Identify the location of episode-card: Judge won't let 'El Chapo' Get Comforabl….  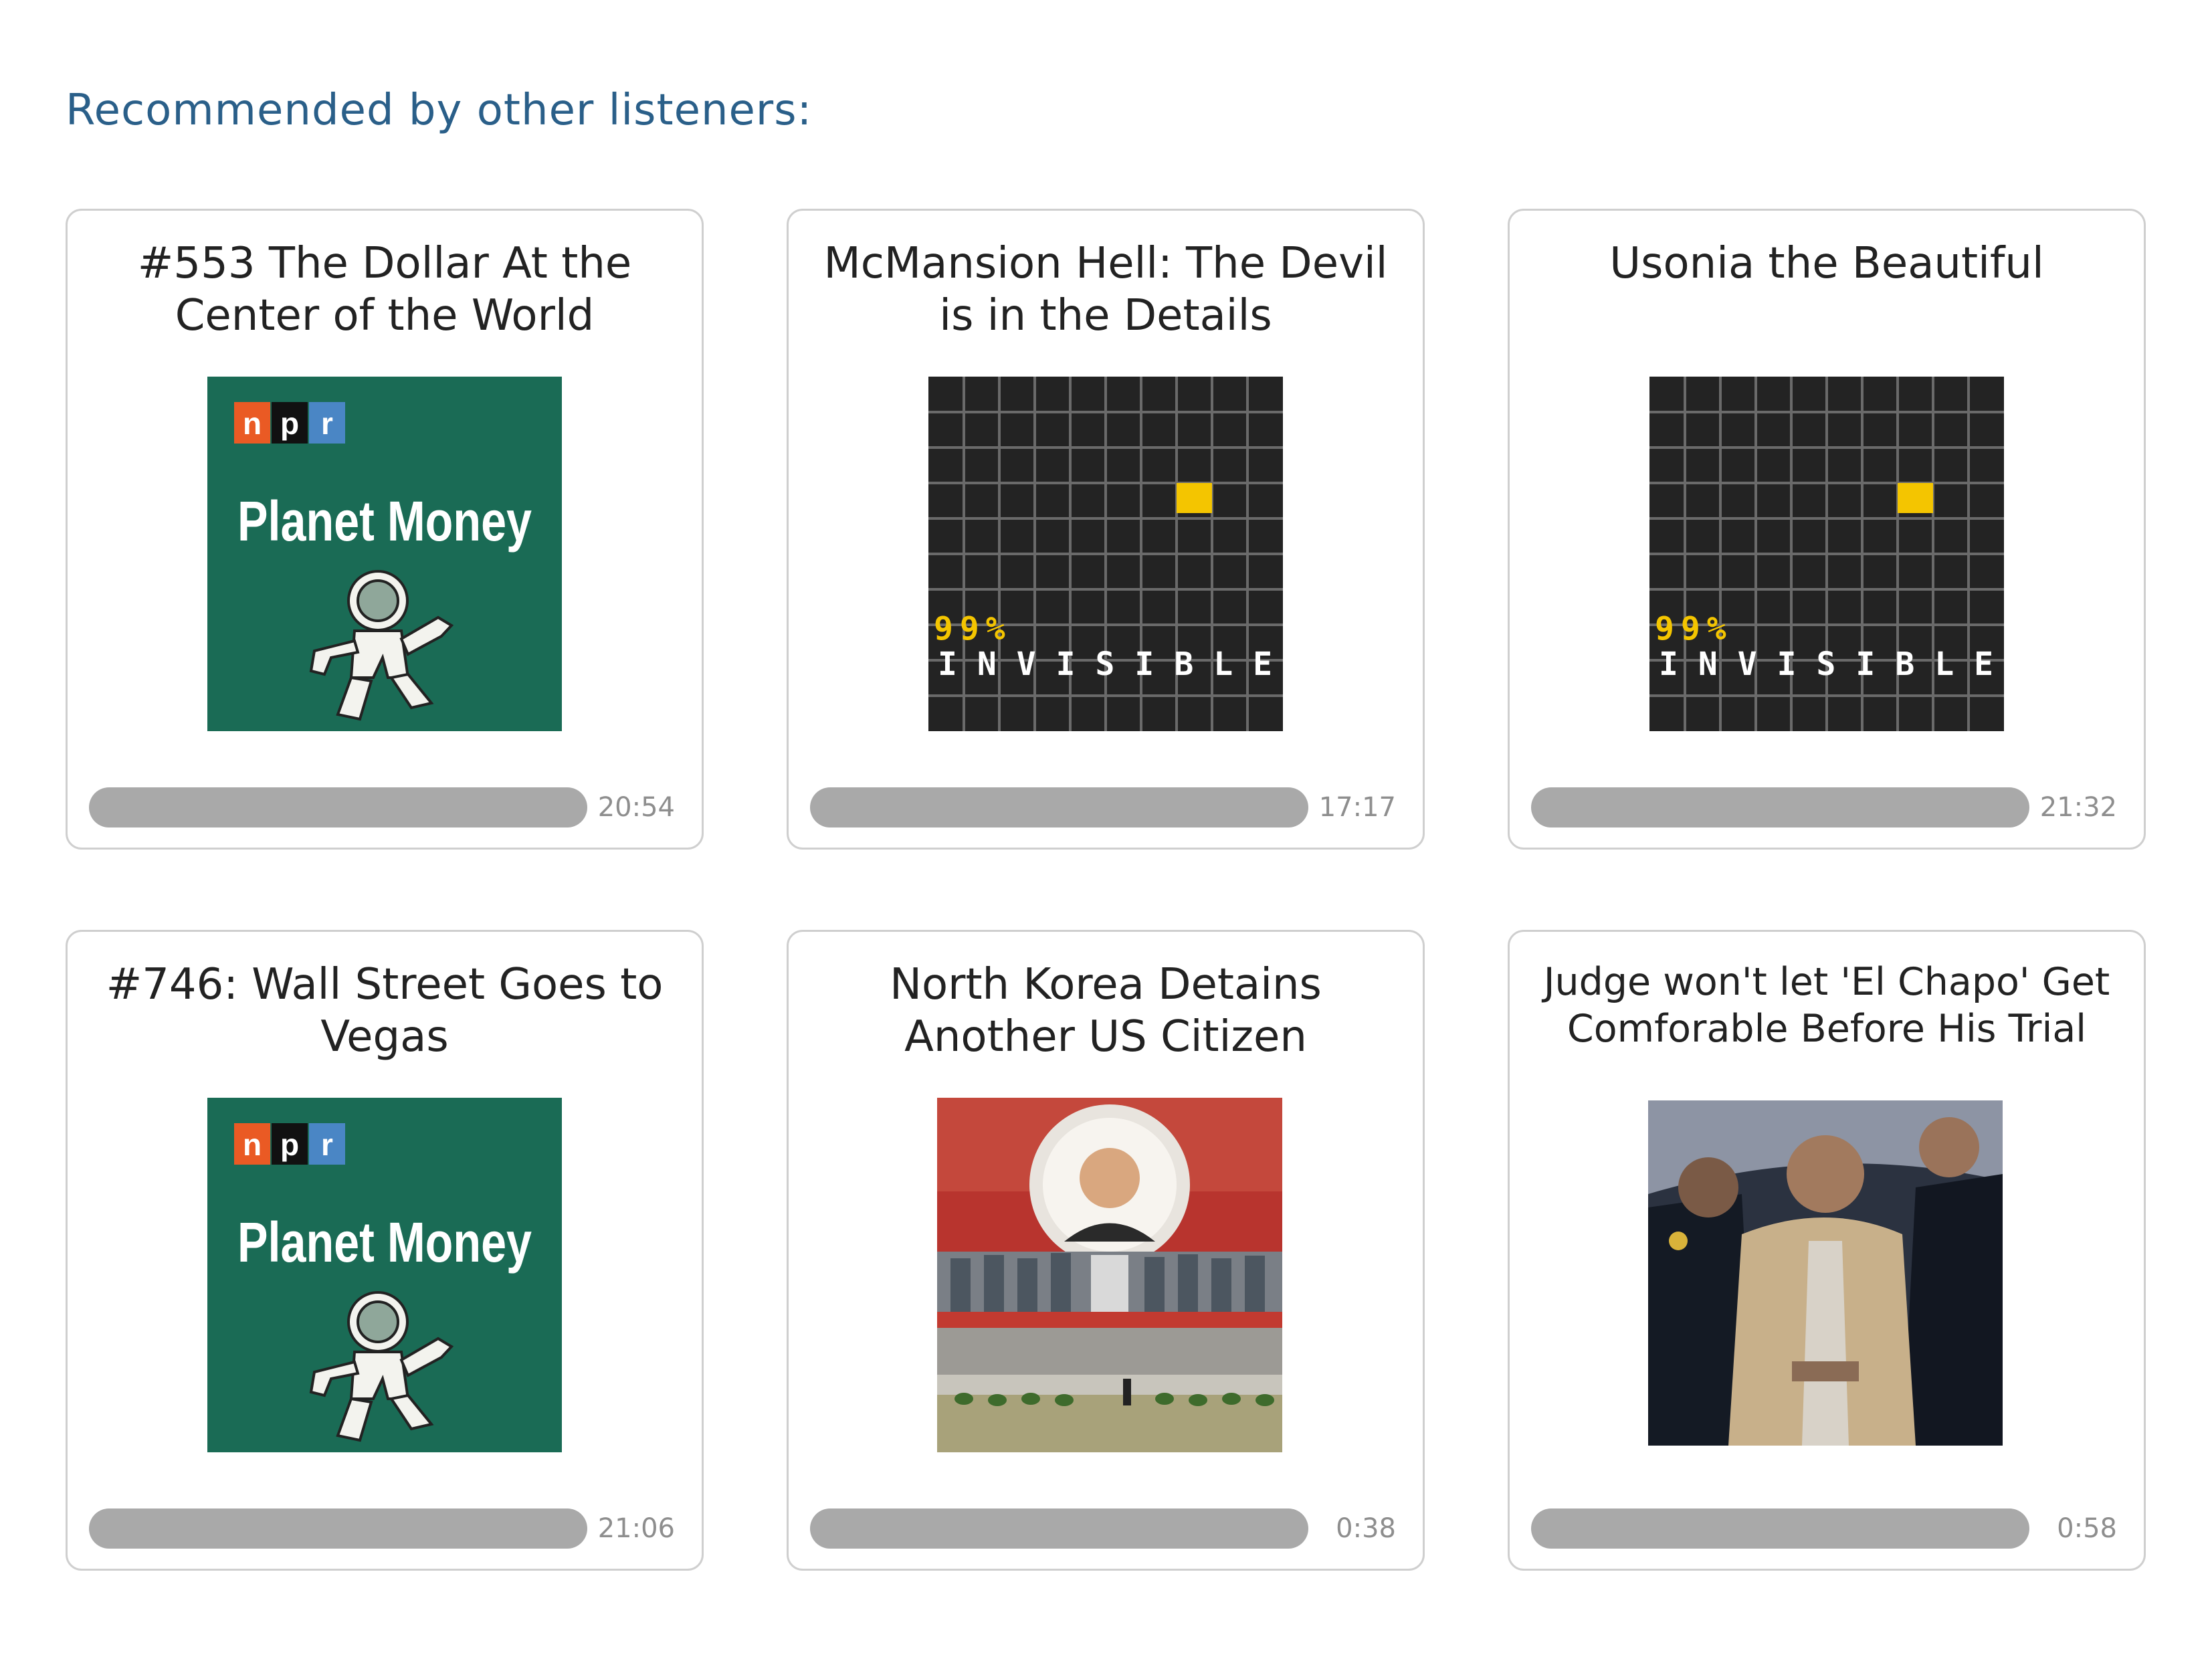
(1827, 1250).